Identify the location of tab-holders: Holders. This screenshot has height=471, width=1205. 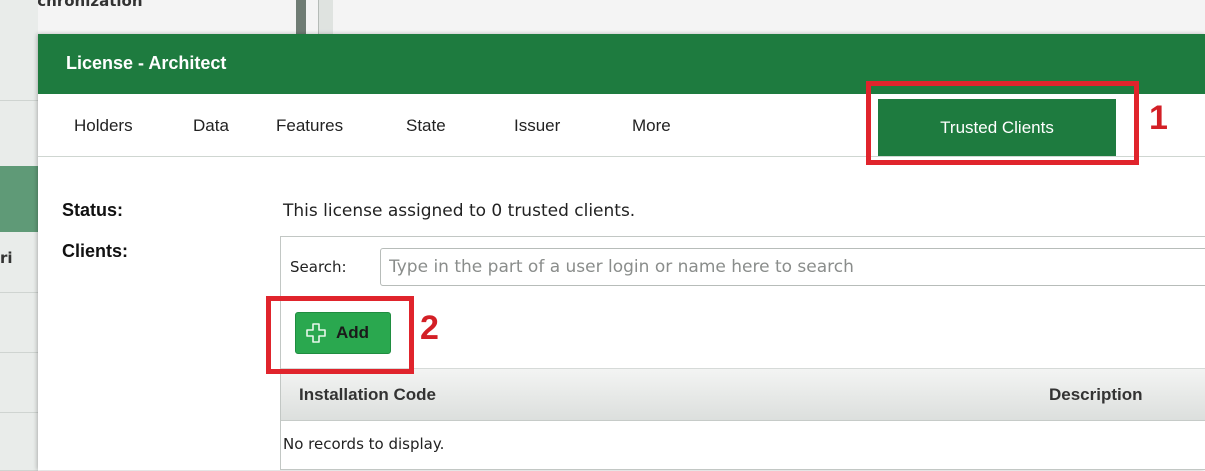
(103, 125).